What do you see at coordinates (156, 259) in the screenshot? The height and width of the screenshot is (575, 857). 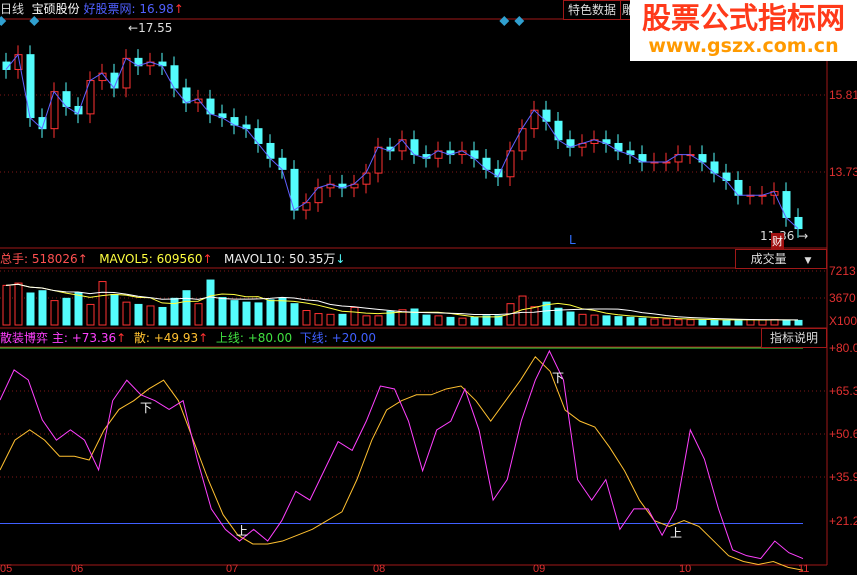 I see `mavol5: MAVOL5: 609560↑` at bounding box center [156, 259].